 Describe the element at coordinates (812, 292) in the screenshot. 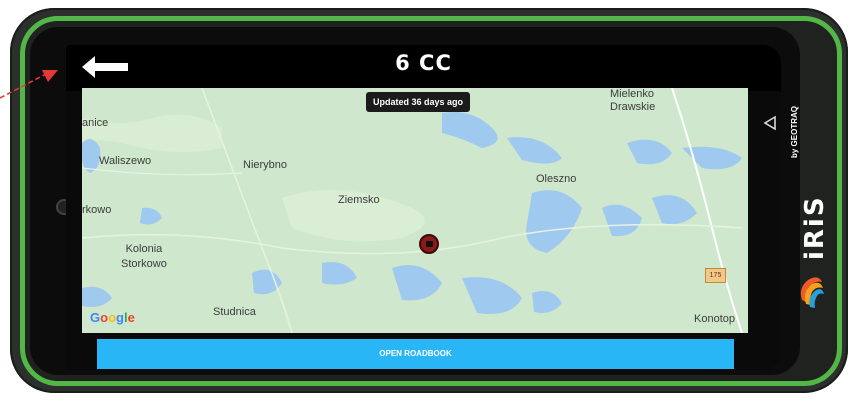

I see `brand-logo-icon` at that location.